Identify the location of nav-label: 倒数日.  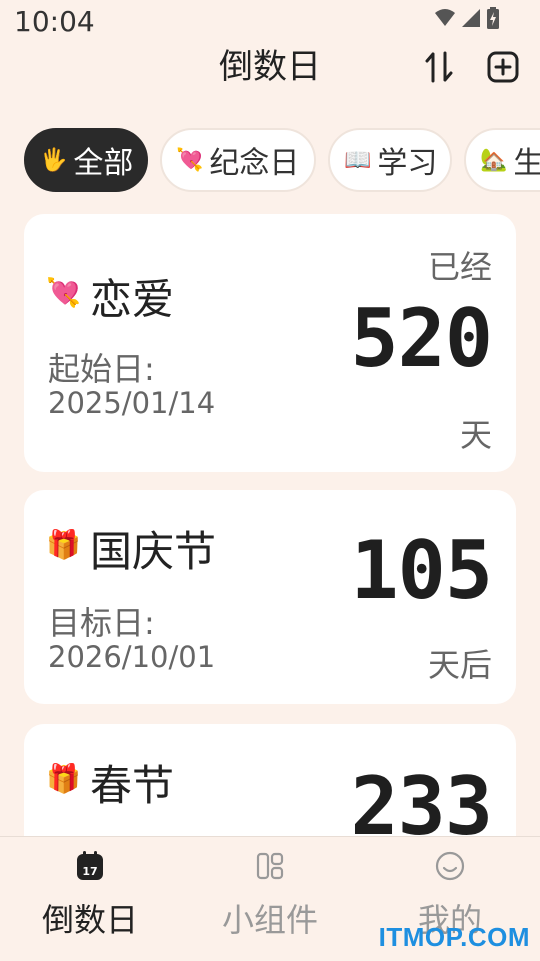
(89, 920).